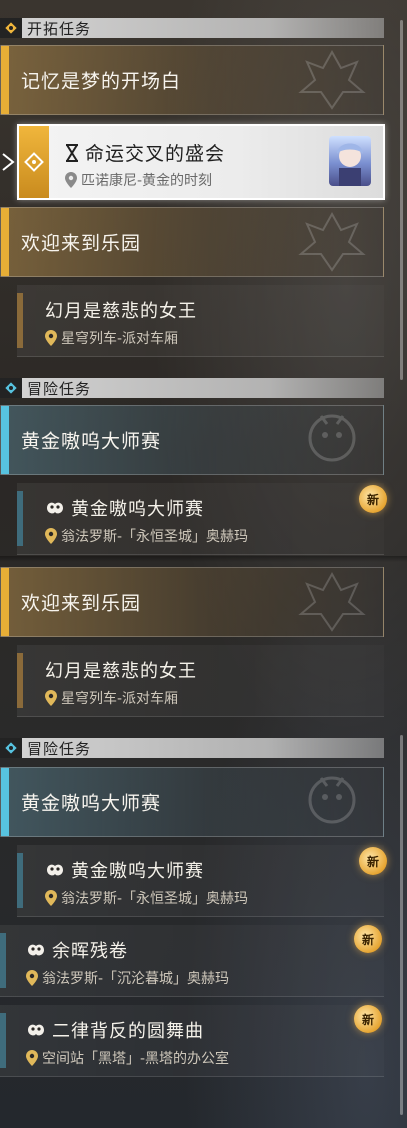  I want to click on quest-phantom-1: 幻月是慈悲的女王 星穹列车-派对车厢, so click(200, 321).